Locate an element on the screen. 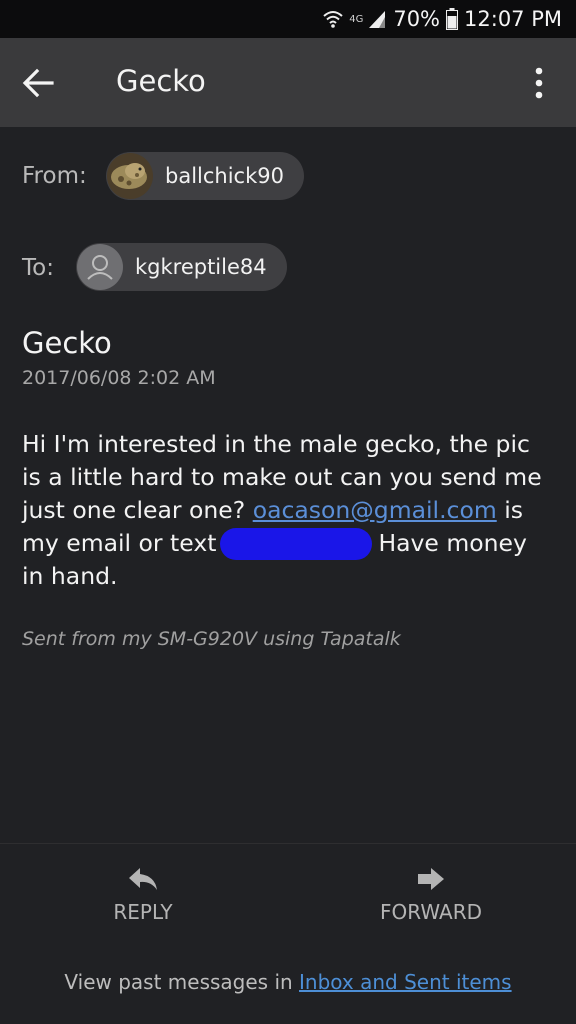 The height and width of the screenshot is (1024, 576). sender-chip: ballchick90 is located at coordinates (205, 176).